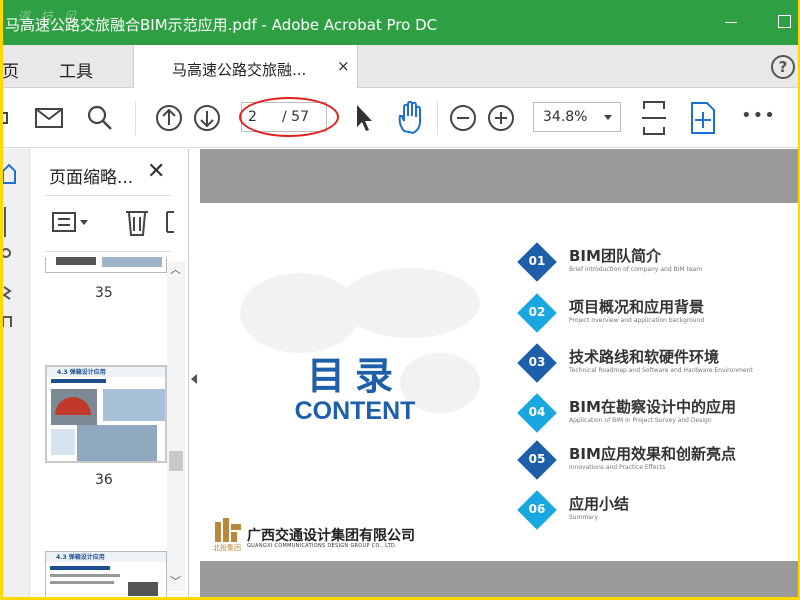 Image resolution: width=800 pixels, height=600 pixels. I want to click on scroll-mode-icon, so click(703, 118).